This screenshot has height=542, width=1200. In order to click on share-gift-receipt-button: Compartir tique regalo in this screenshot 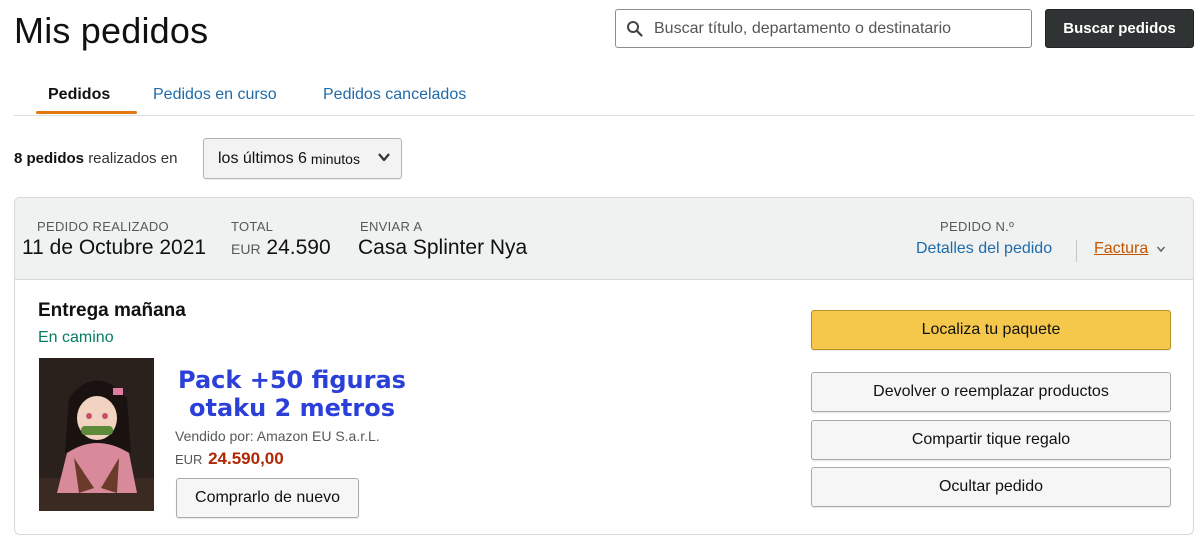, I will do `click(991, 440)`.